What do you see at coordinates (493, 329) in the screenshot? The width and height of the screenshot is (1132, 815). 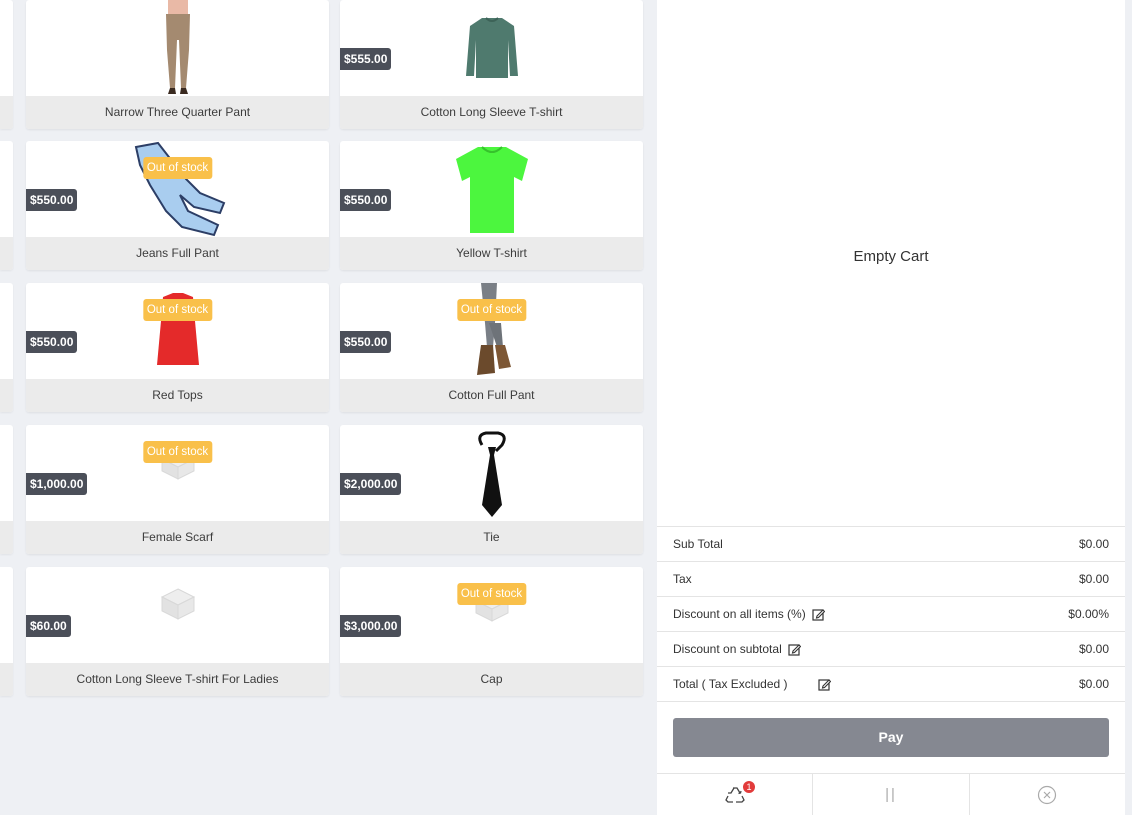 I see `boots-icon` at bounding box center [493, 329].